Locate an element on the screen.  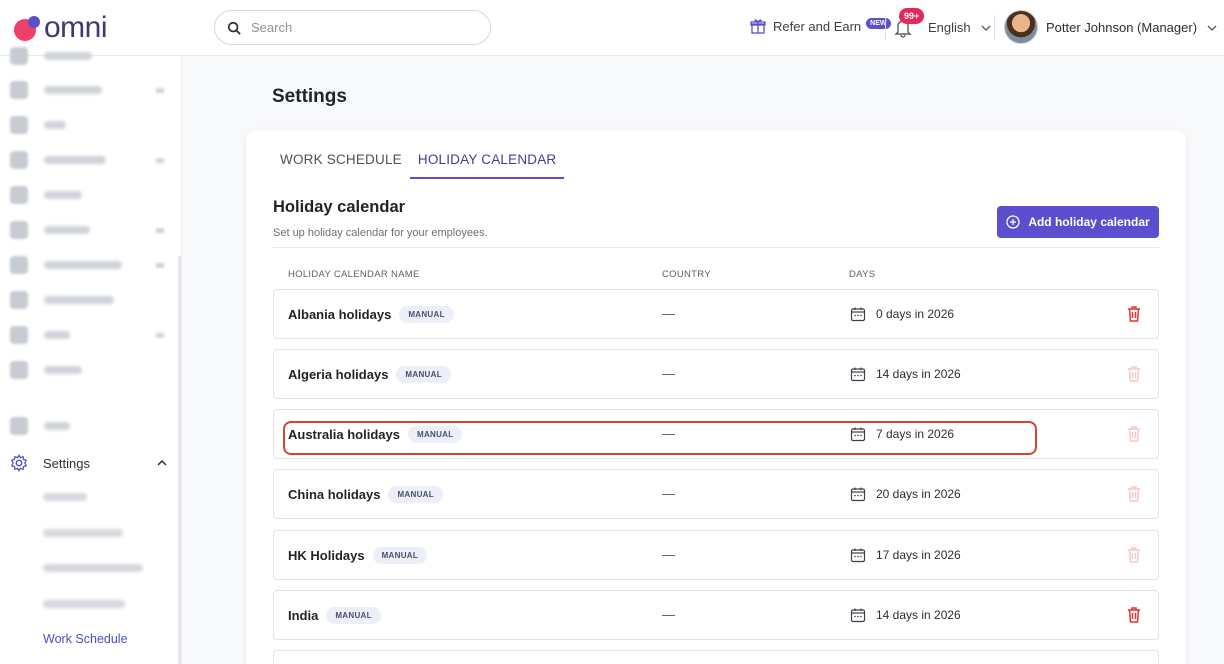
tab-work-schedule: WORK SCHEDULE is located at coordinates (341, 163).